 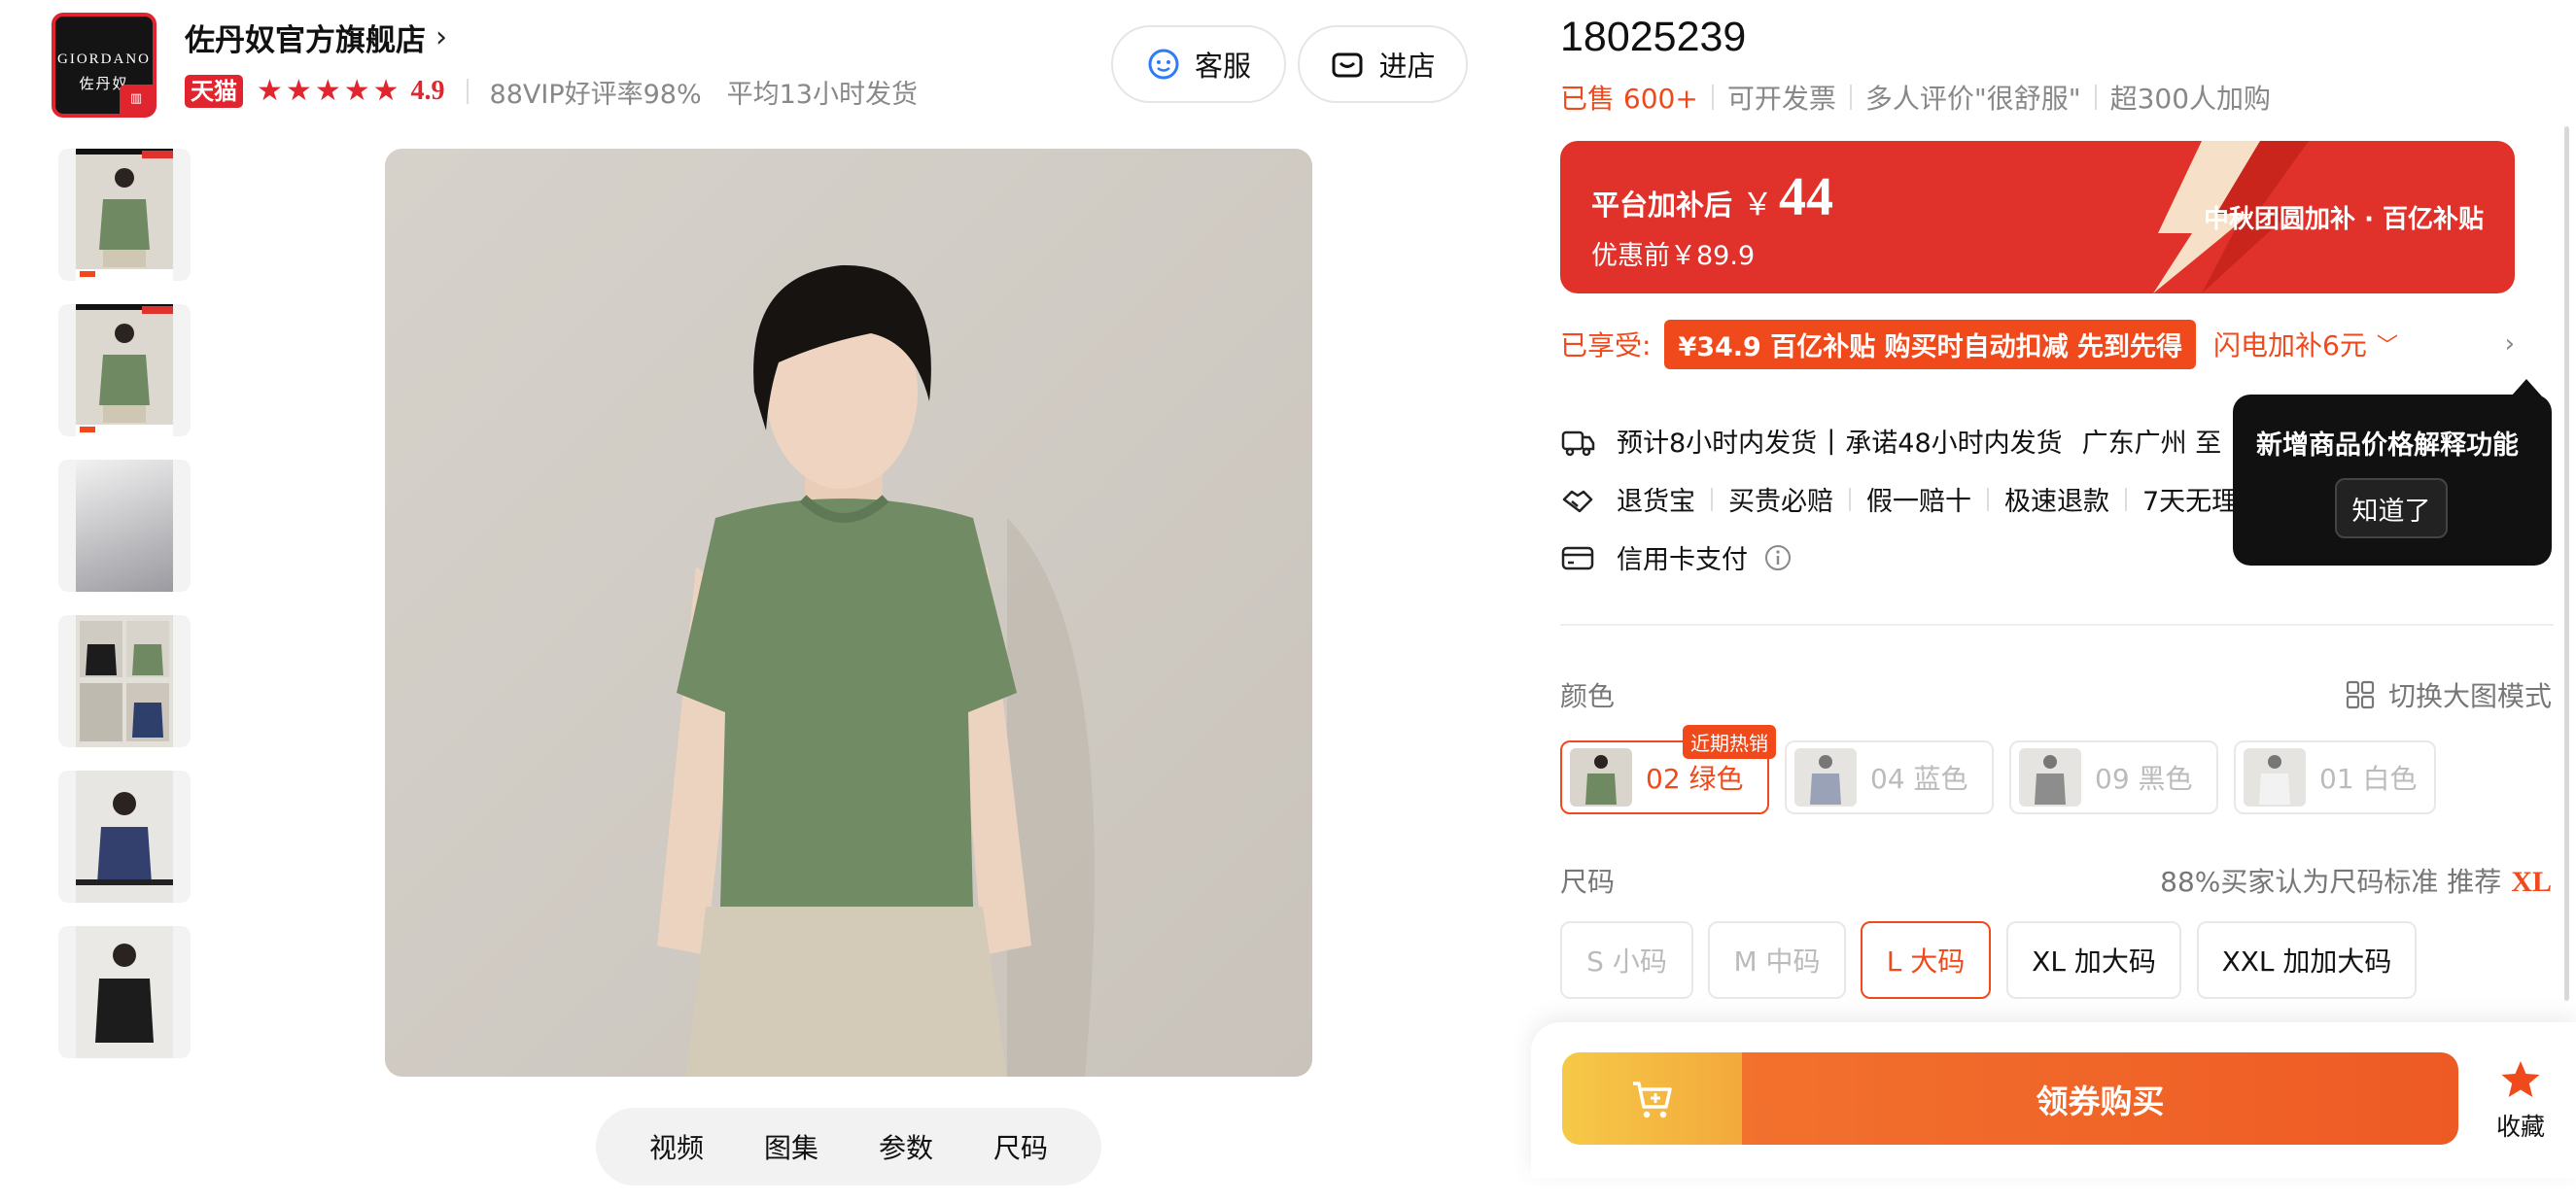 I want to click on store-name: 佐丹奴官方旗舰店, so click(x=305, y=40).